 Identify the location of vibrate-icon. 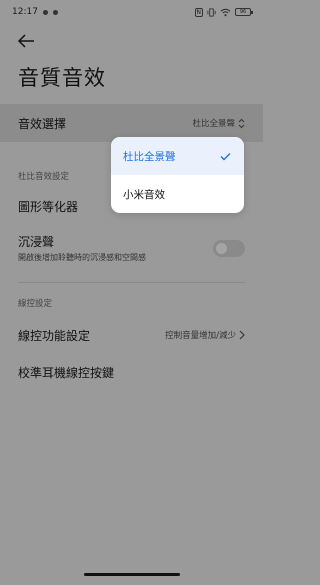
(211, 12).